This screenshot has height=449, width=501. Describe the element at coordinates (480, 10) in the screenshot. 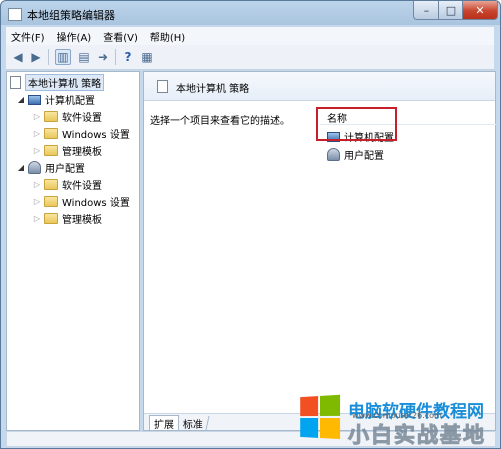

I see `close-button: ✕` at that location.